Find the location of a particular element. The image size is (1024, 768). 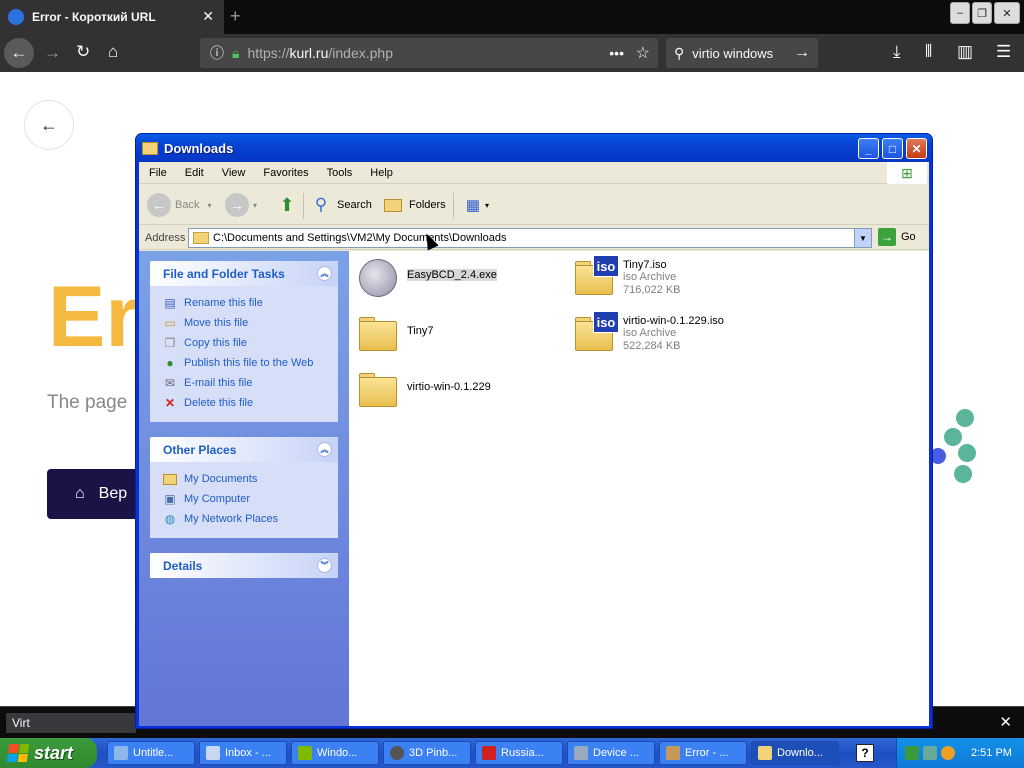

lock-icon: 🔒︎ is located at coordinates (236, 52).